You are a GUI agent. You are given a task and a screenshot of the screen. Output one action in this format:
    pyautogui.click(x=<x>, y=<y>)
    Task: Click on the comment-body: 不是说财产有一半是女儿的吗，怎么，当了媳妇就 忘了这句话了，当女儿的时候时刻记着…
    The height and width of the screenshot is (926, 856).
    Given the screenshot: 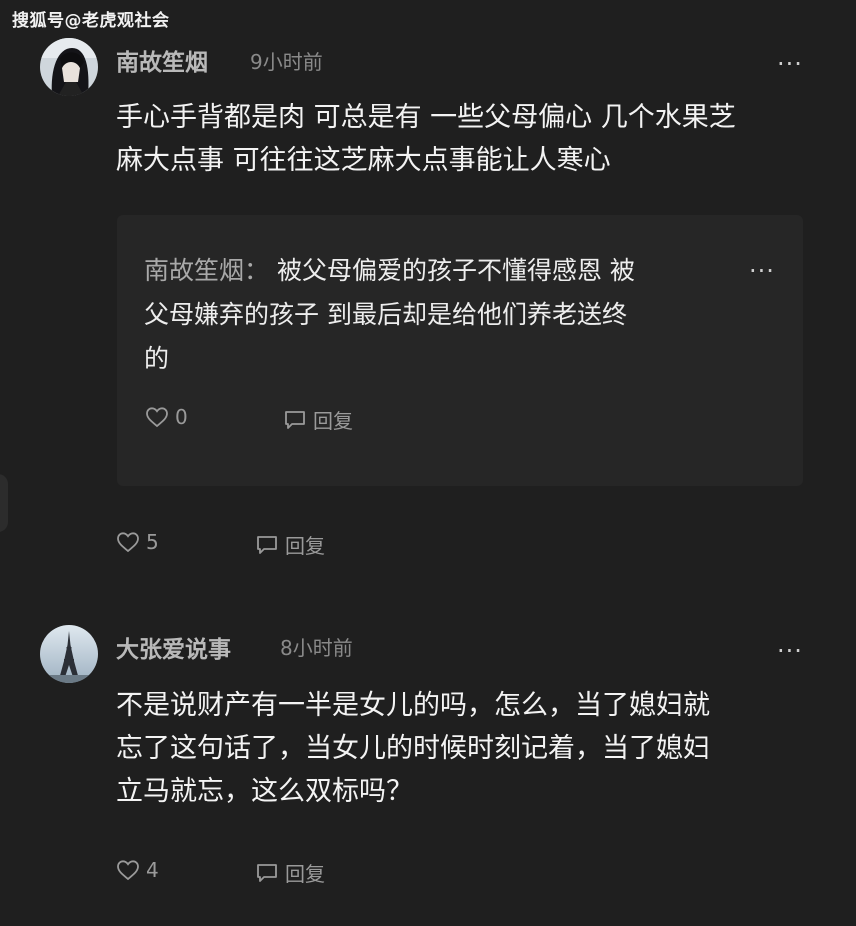 What is the action you would take?
    pyautogui.click(x=413, y=748)
    